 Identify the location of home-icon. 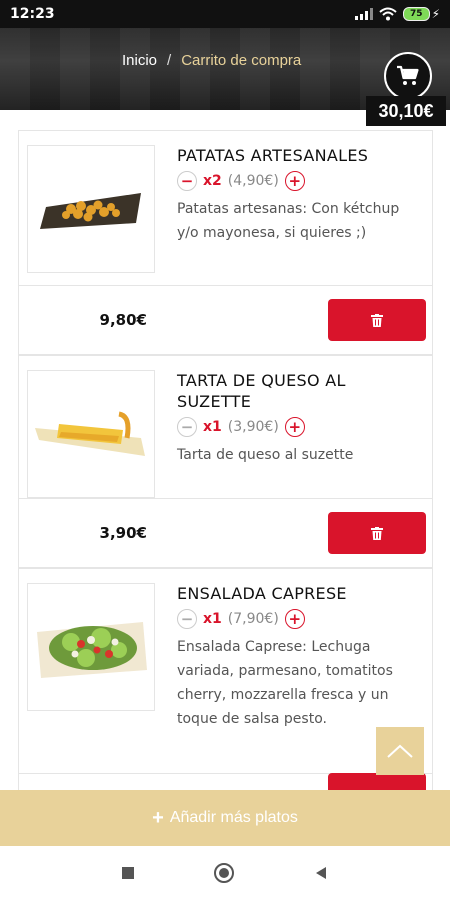
(224, 873).